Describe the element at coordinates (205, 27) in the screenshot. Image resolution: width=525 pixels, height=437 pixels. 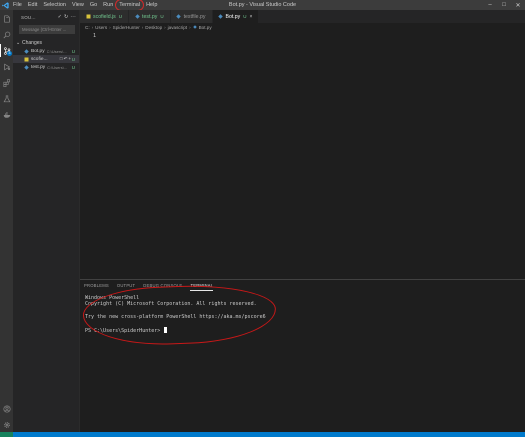
I see `breadcrumb-item: Bot.py` at that location.